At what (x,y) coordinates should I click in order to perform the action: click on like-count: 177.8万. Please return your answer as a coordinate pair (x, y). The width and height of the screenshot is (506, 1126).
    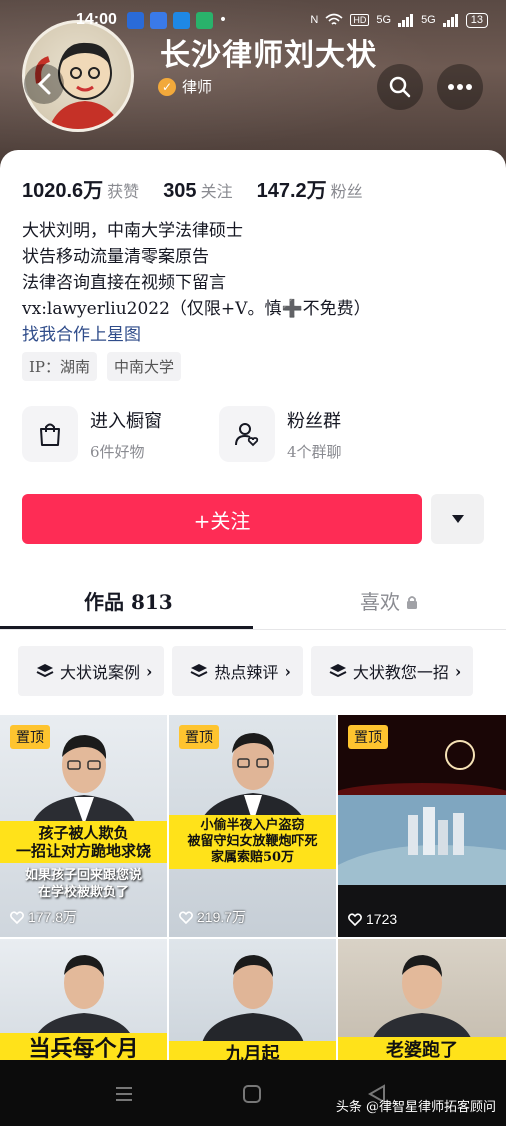
    Looking at the image, I should click on (43, 917).